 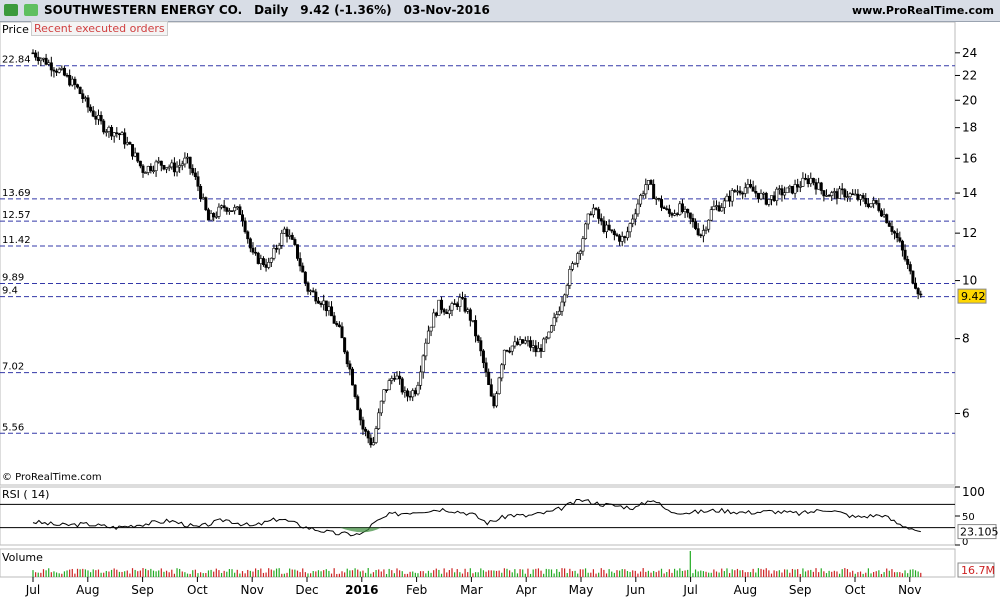 I want to click on time-tick-label: Nov, so click(x=909, y=590).